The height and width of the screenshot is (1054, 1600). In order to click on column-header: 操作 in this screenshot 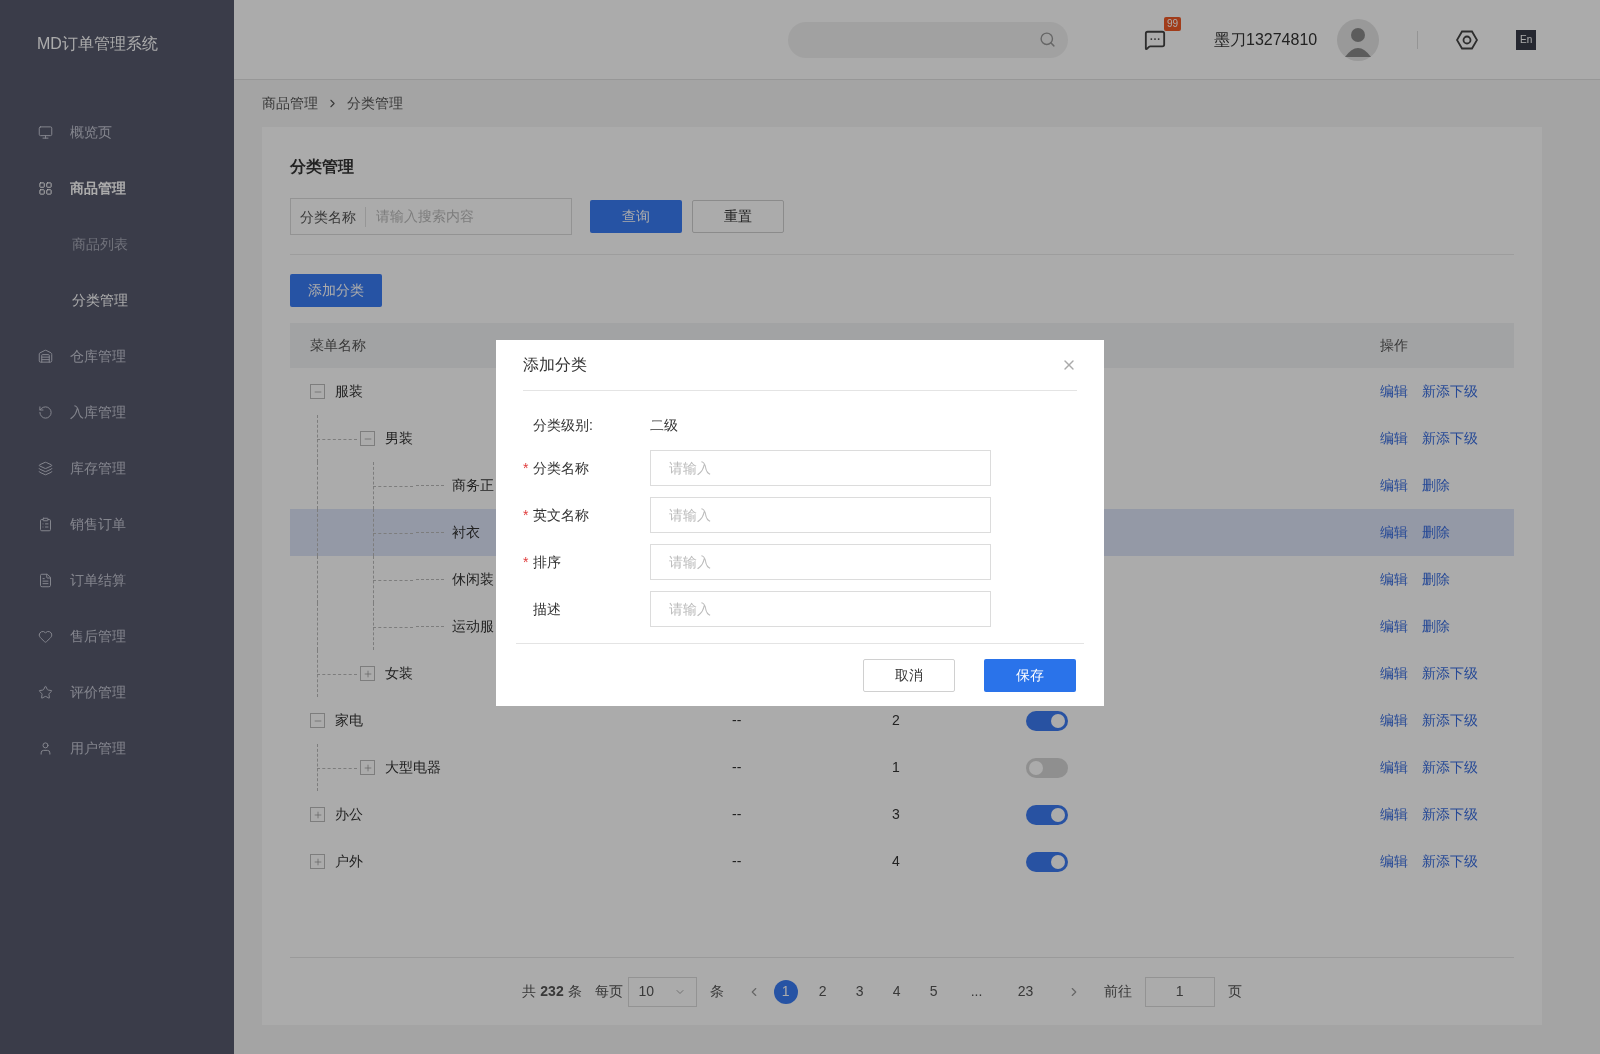, I will do `click(1394, 345)`.